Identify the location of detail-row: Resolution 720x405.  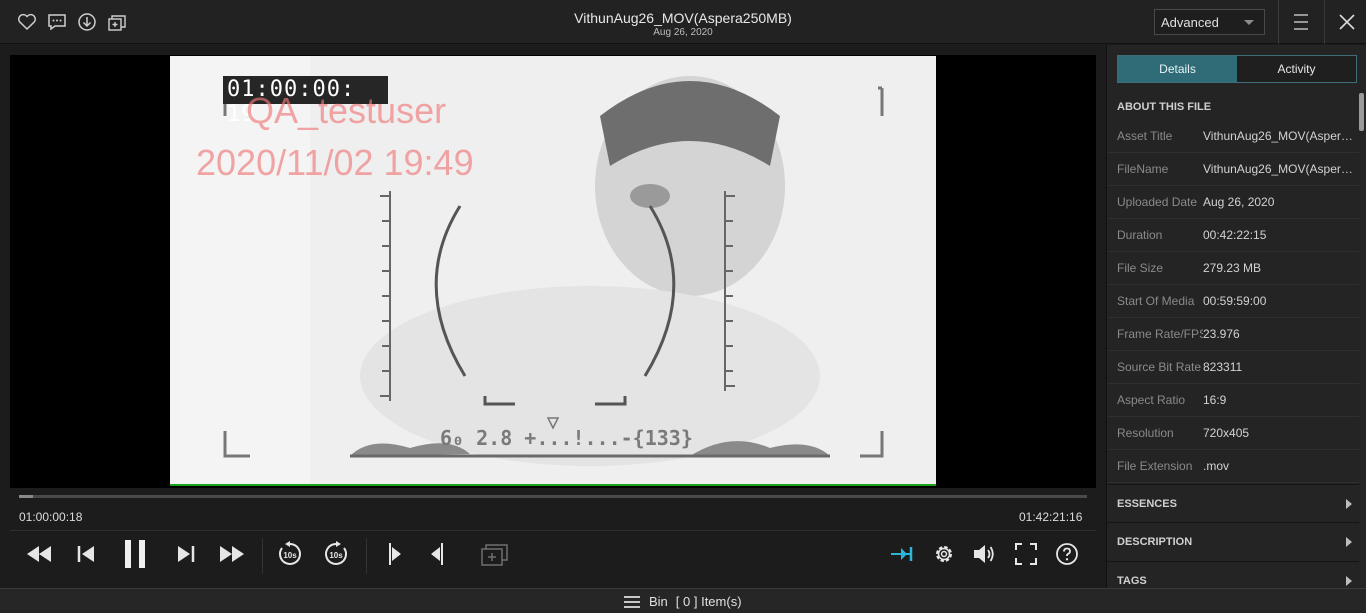
(1233, 433).